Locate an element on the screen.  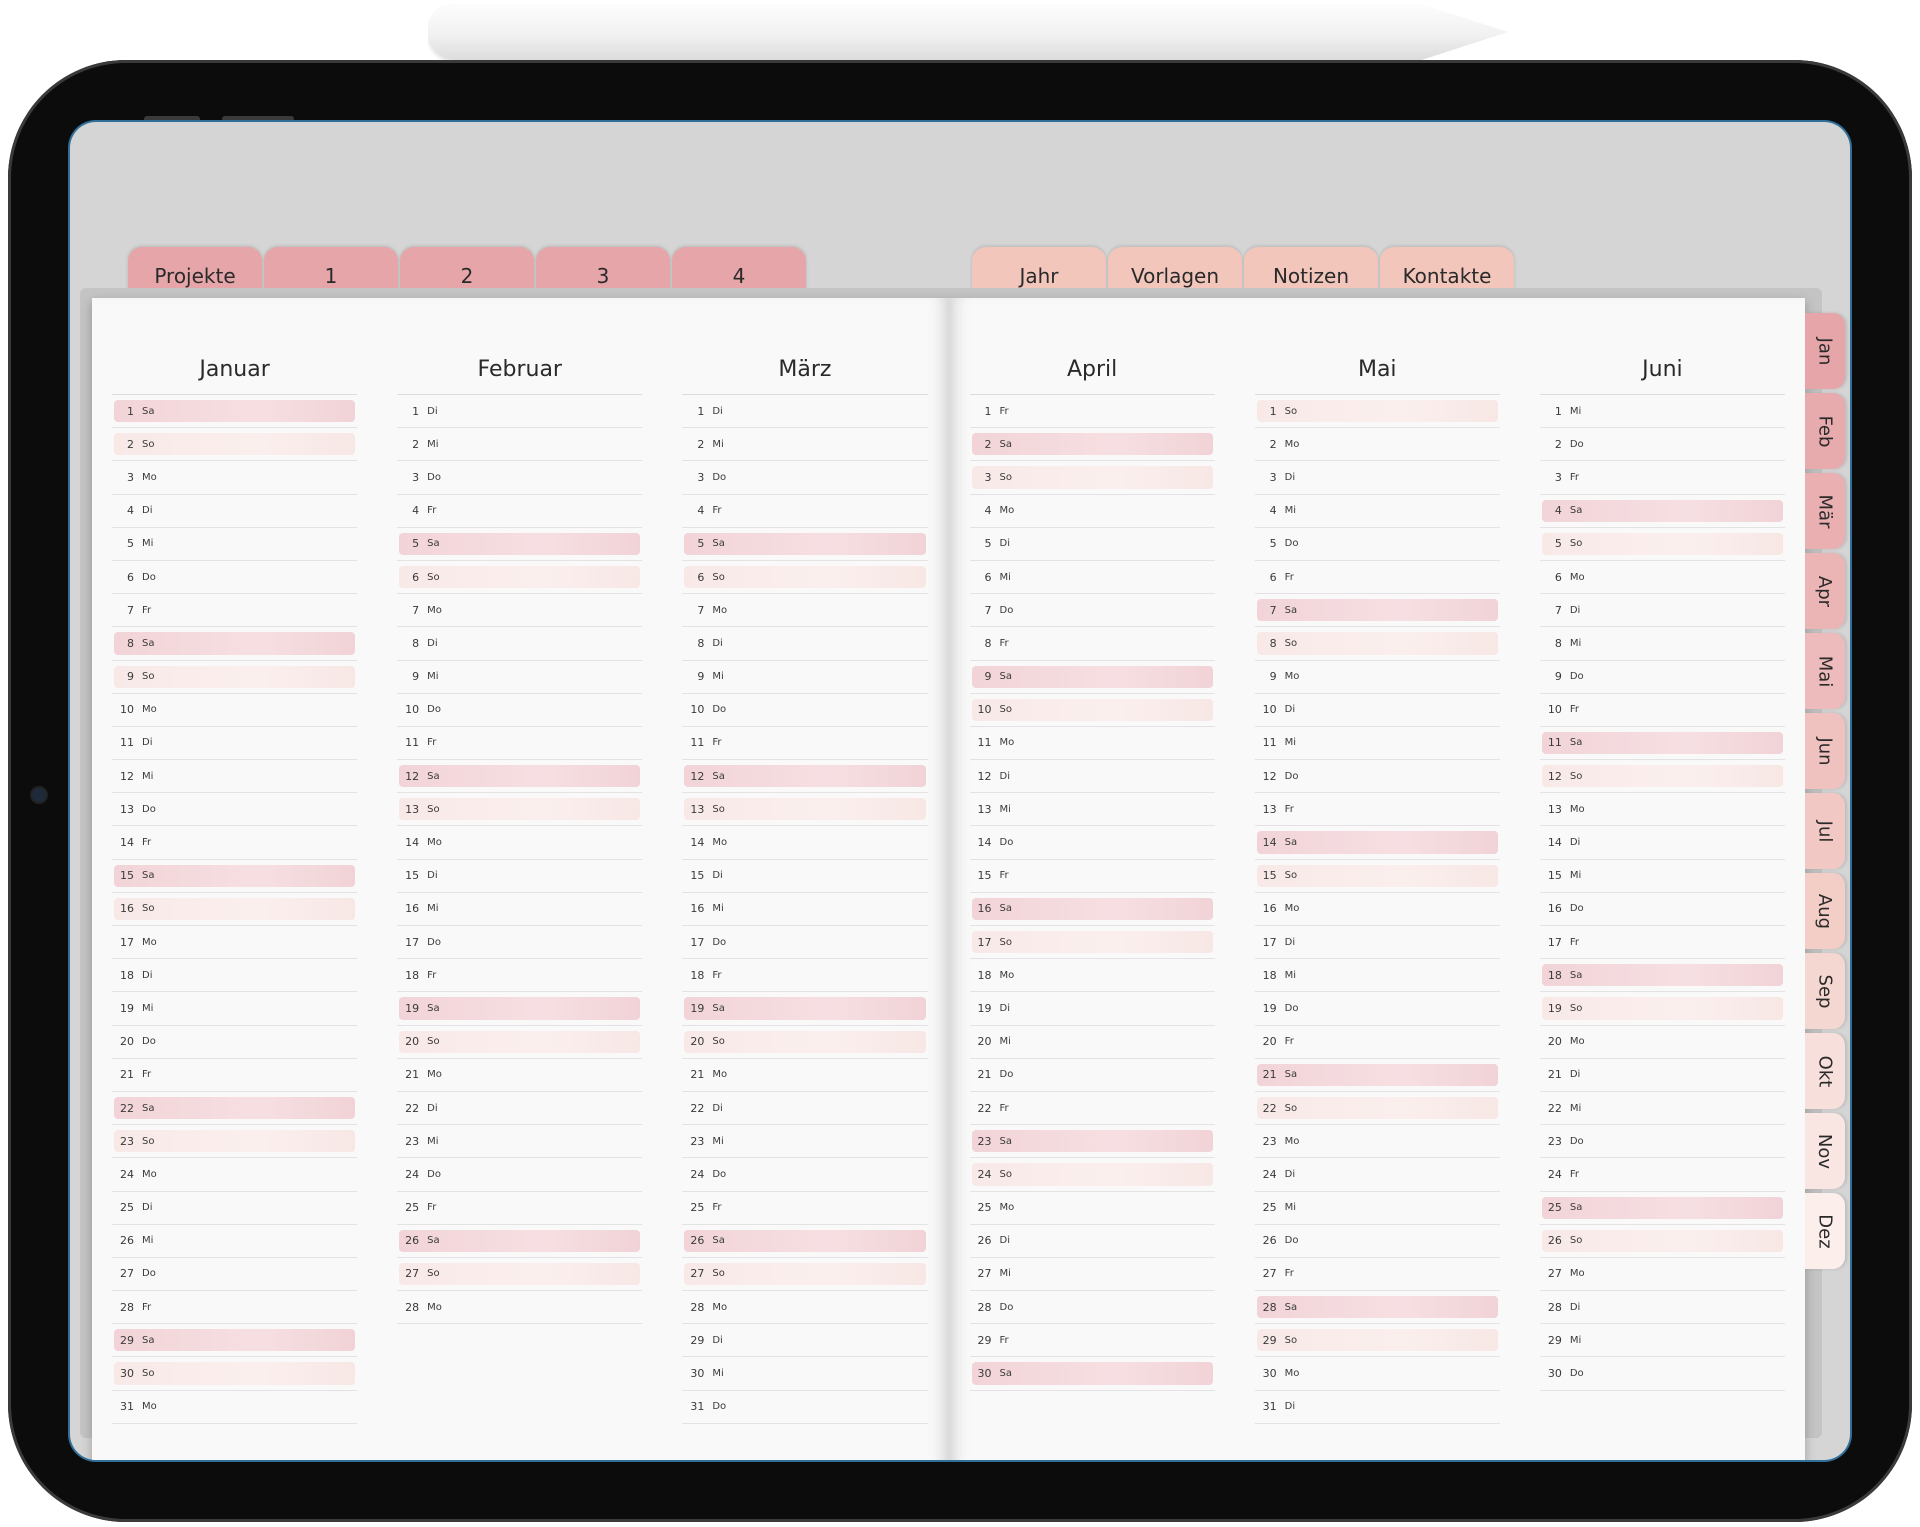
day-row: 4 Sa is located at coordinates (1662, 511).